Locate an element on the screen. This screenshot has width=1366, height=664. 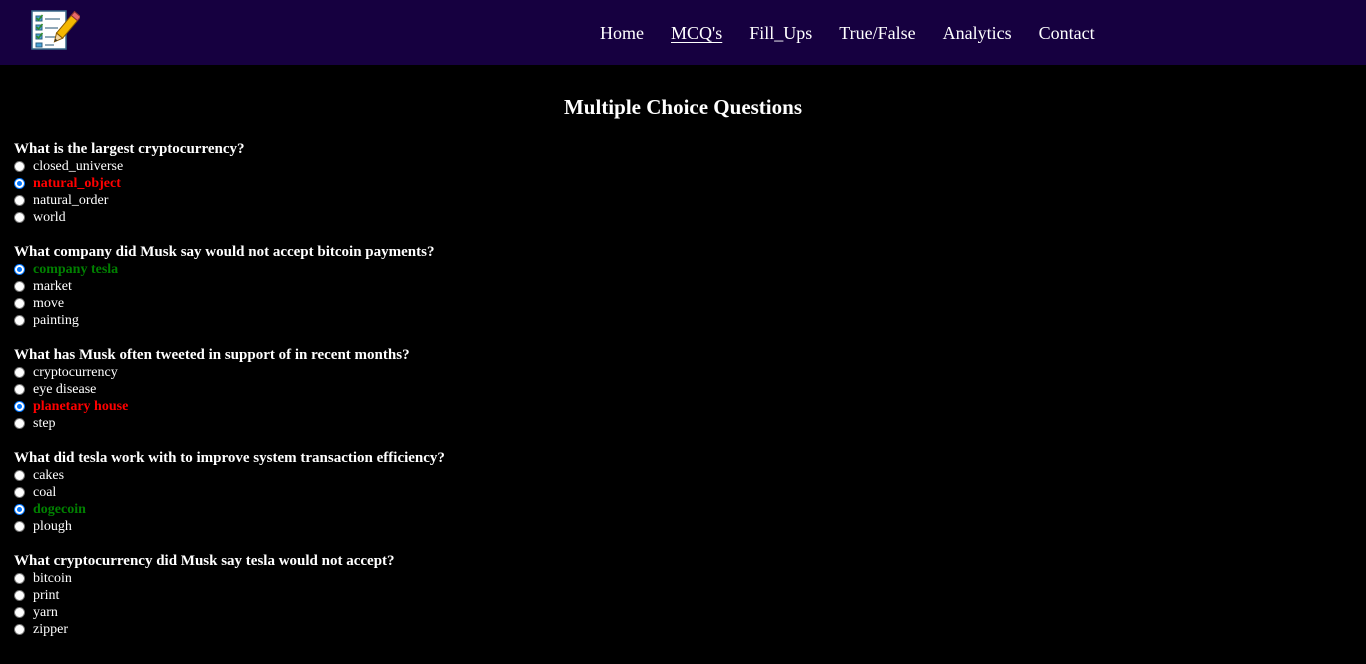
answer-option: move is located at coordinates (690, 303).